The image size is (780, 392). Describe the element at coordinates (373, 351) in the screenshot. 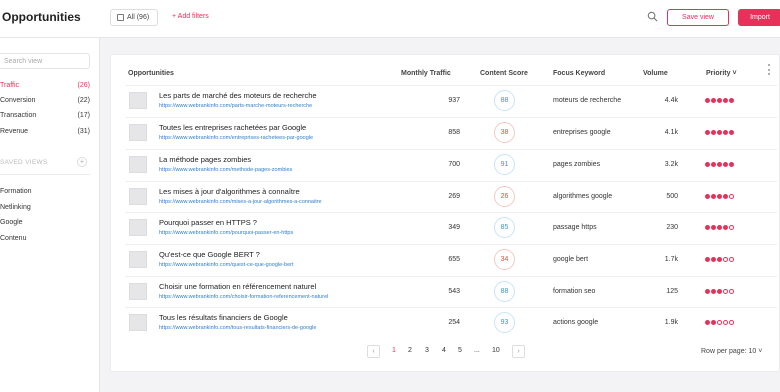

I see `prev-page-button: ‹` at that location.